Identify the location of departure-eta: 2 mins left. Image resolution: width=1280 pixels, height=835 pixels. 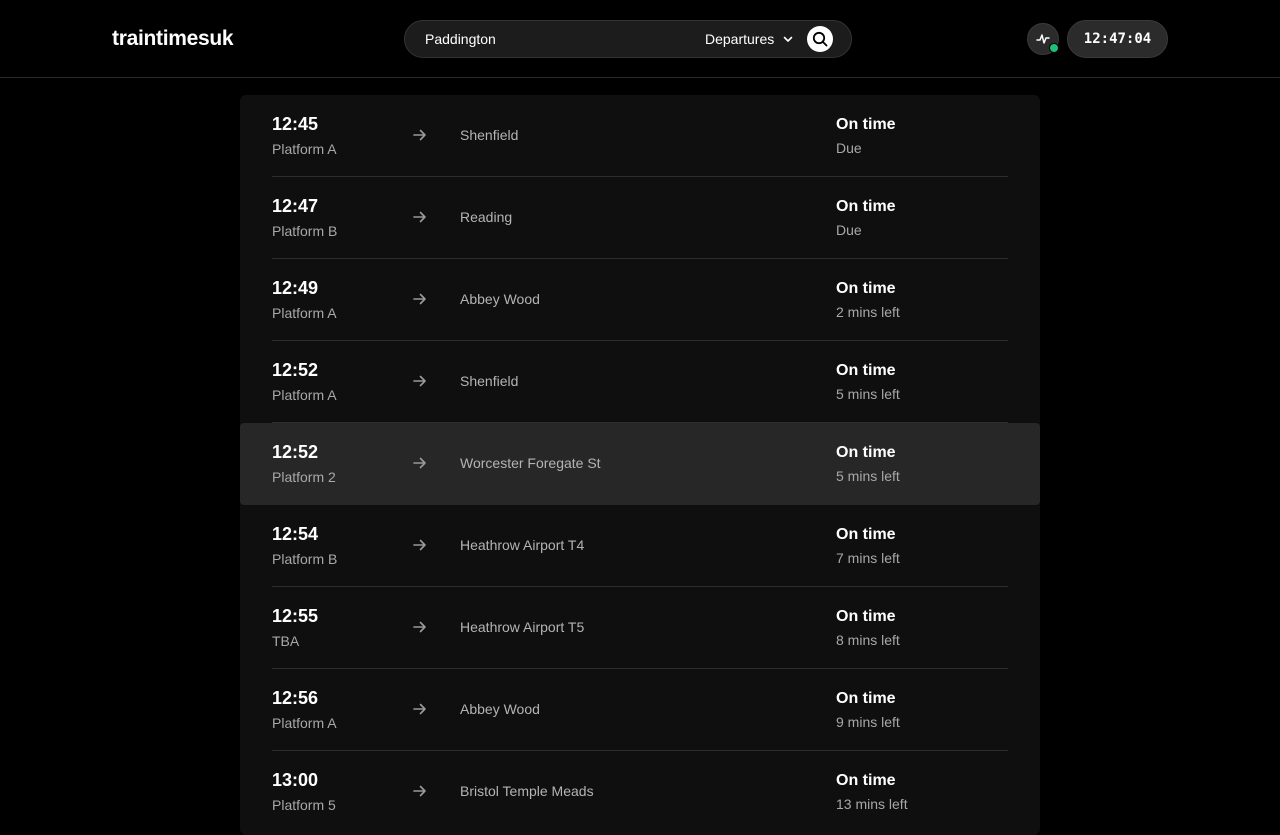
(868, 312).